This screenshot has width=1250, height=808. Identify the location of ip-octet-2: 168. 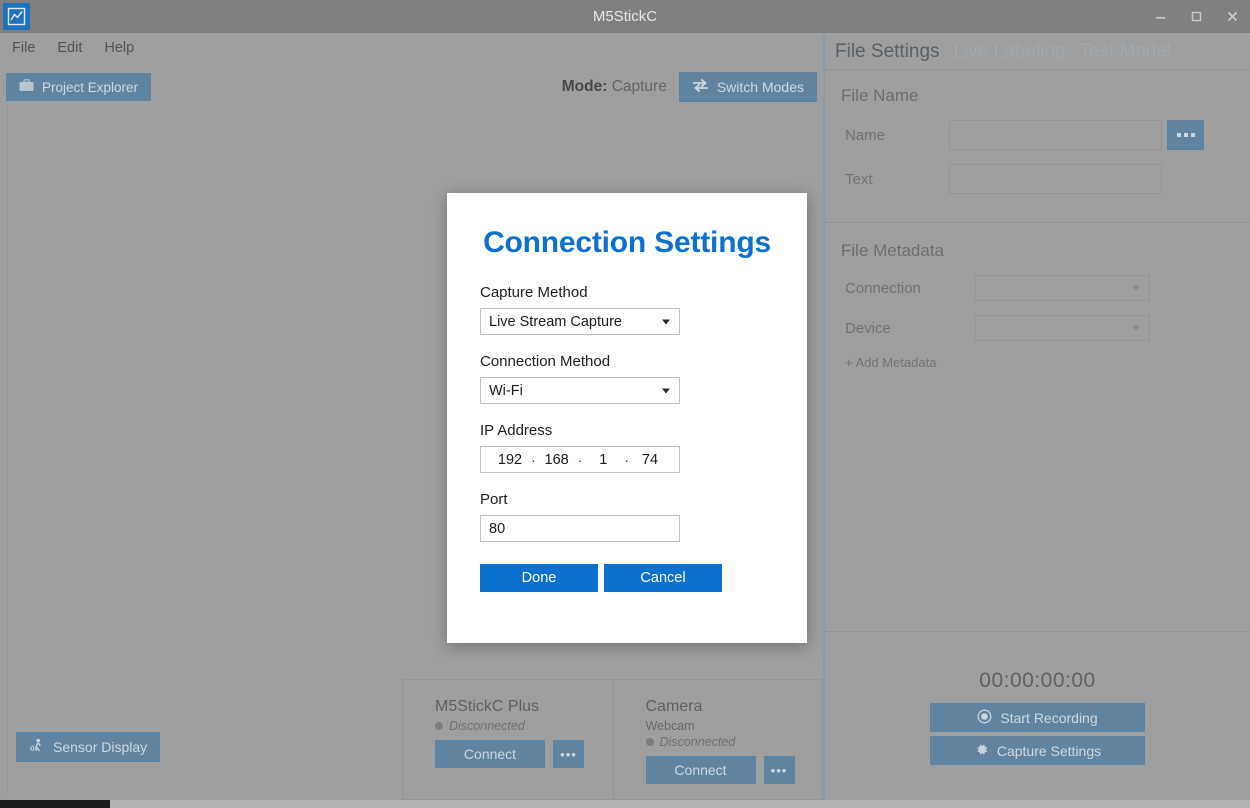
(557, 460).